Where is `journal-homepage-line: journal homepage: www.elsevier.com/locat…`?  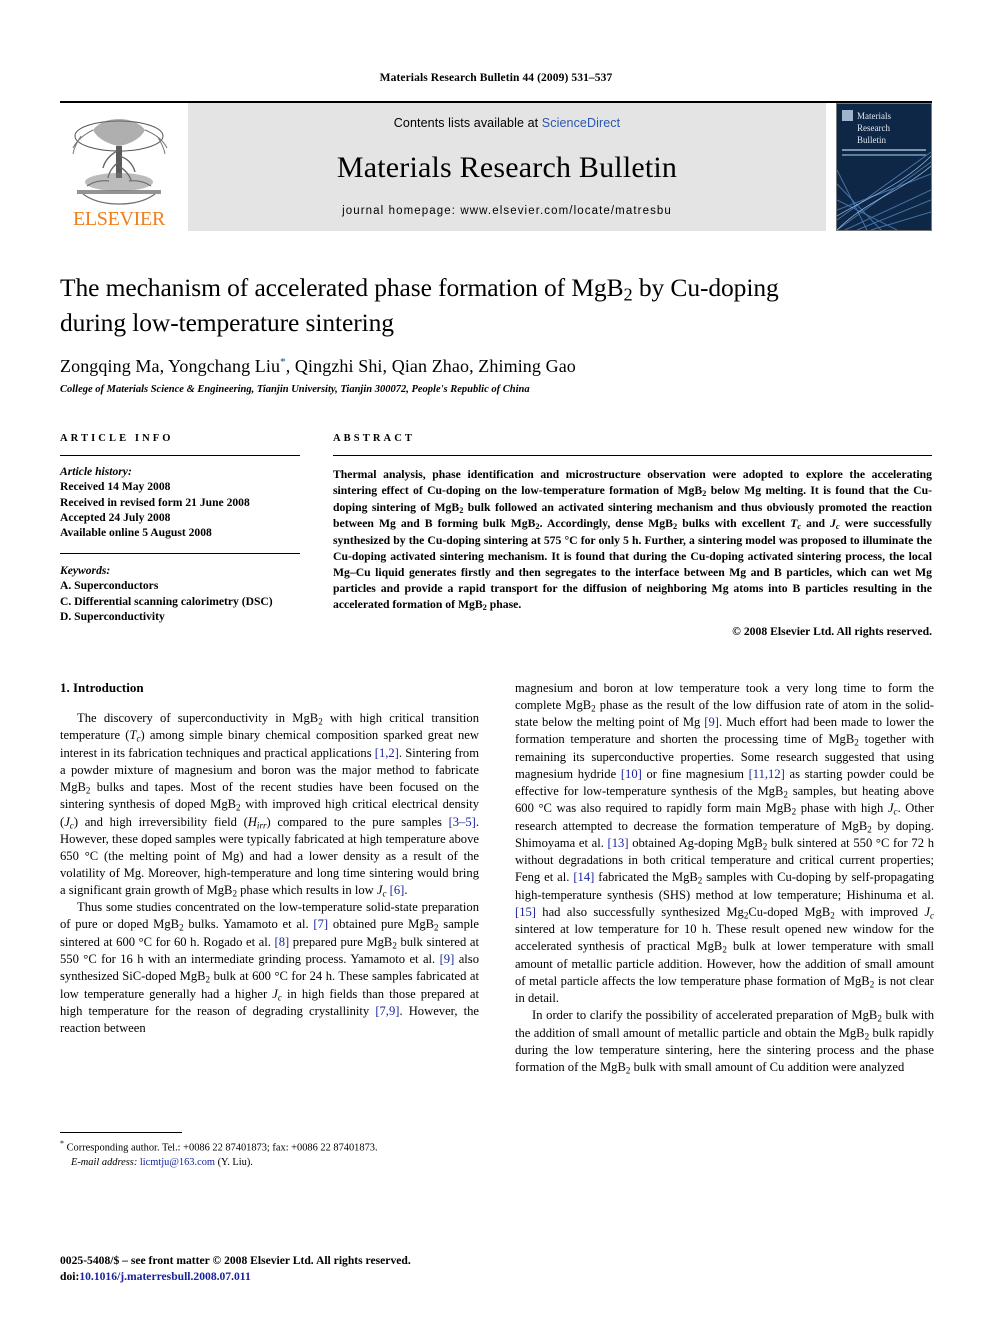 journal-homepage-line: journal homepage: www.elsevier.com/locat… is located at coordinates (507, 211).